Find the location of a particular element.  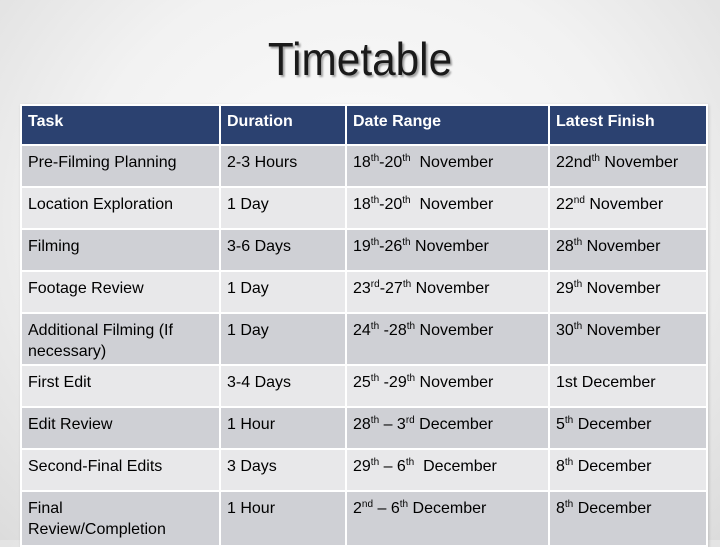

date-text: -28 is located at coordinates (393, 330).